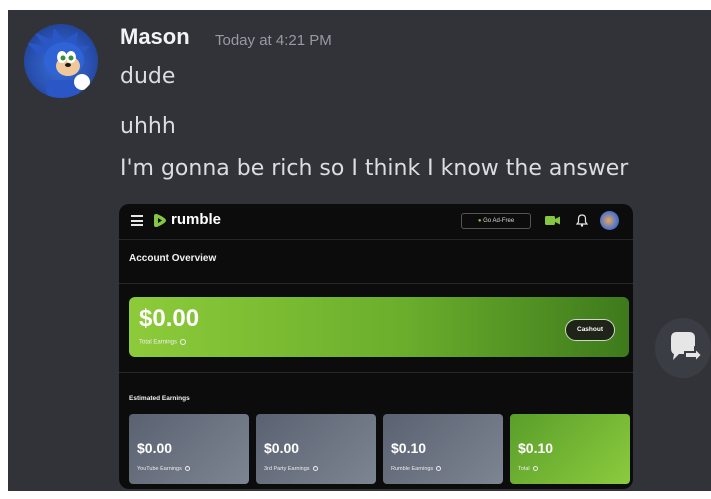  I want to click on youtube-earnings-card: $0.00 YouTube Earnings, so click(189, 449).